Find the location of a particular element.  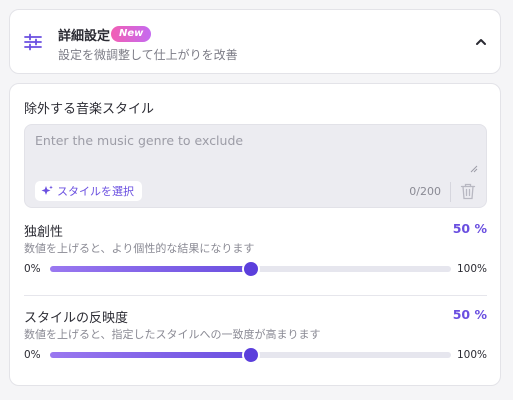

style-strength-description: 数値を上げると、指定したスタイルへの一致度が高まります is located at coordinates (172, 334).